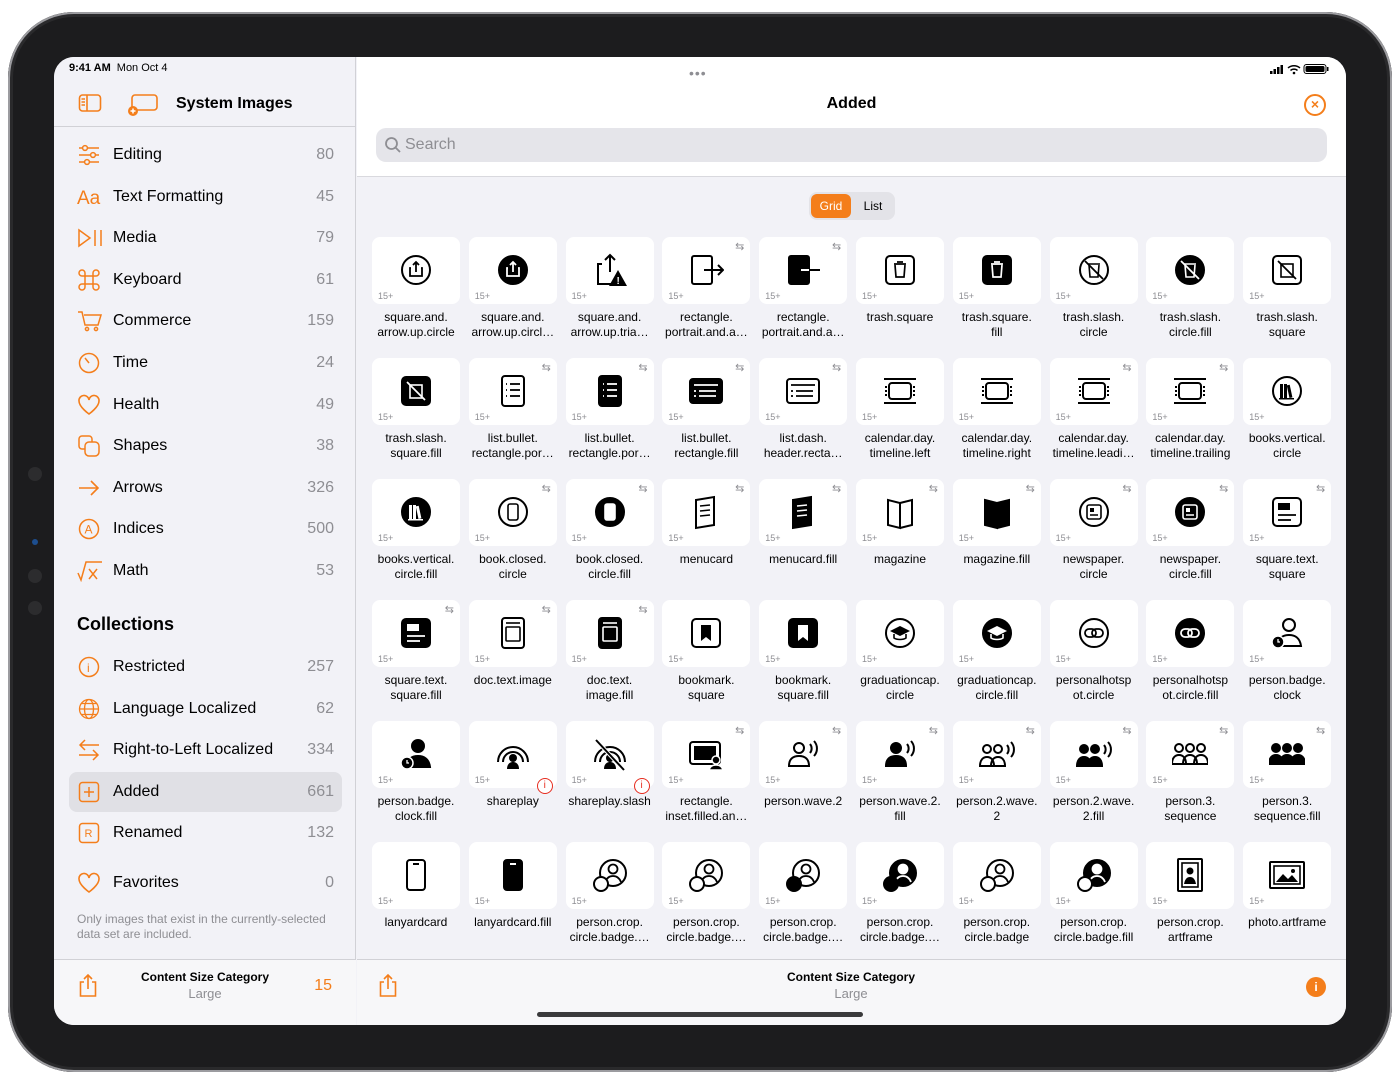 The height and width of the screenshot is (1083, 1400). I want to click on symbol-tile: ! 15+, so click(609, 270).